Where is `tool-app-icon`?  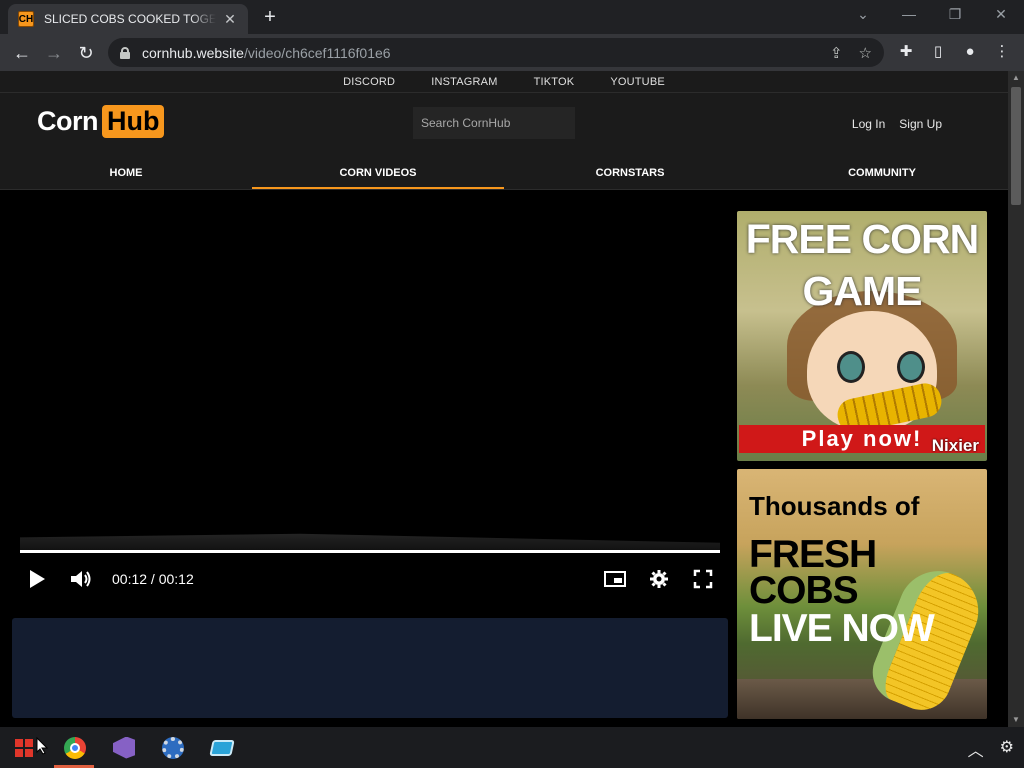
tool-app-icon is located at coordinates (222, 747).